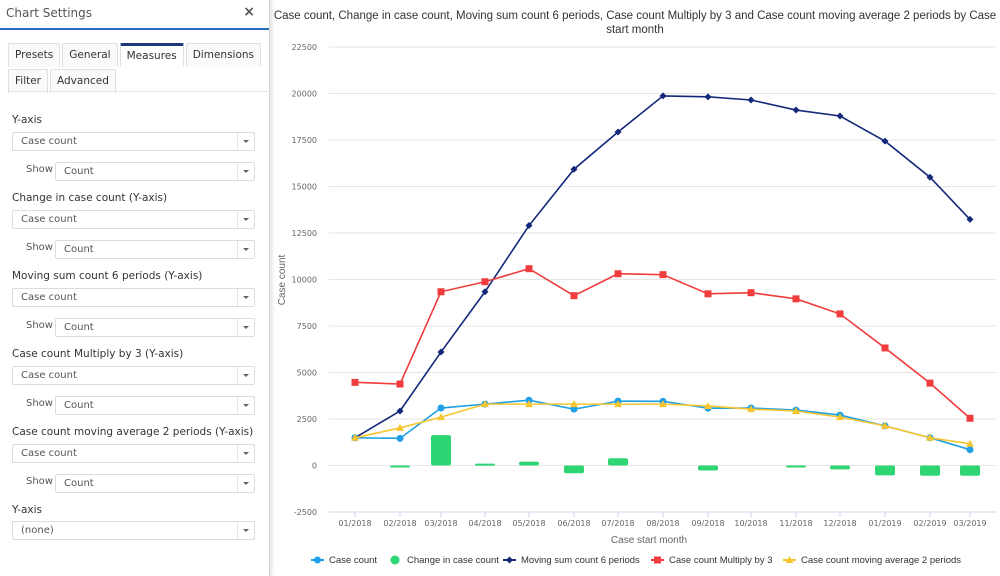  I want to click on x-tick-label: 04/2018, so click(484, 523).